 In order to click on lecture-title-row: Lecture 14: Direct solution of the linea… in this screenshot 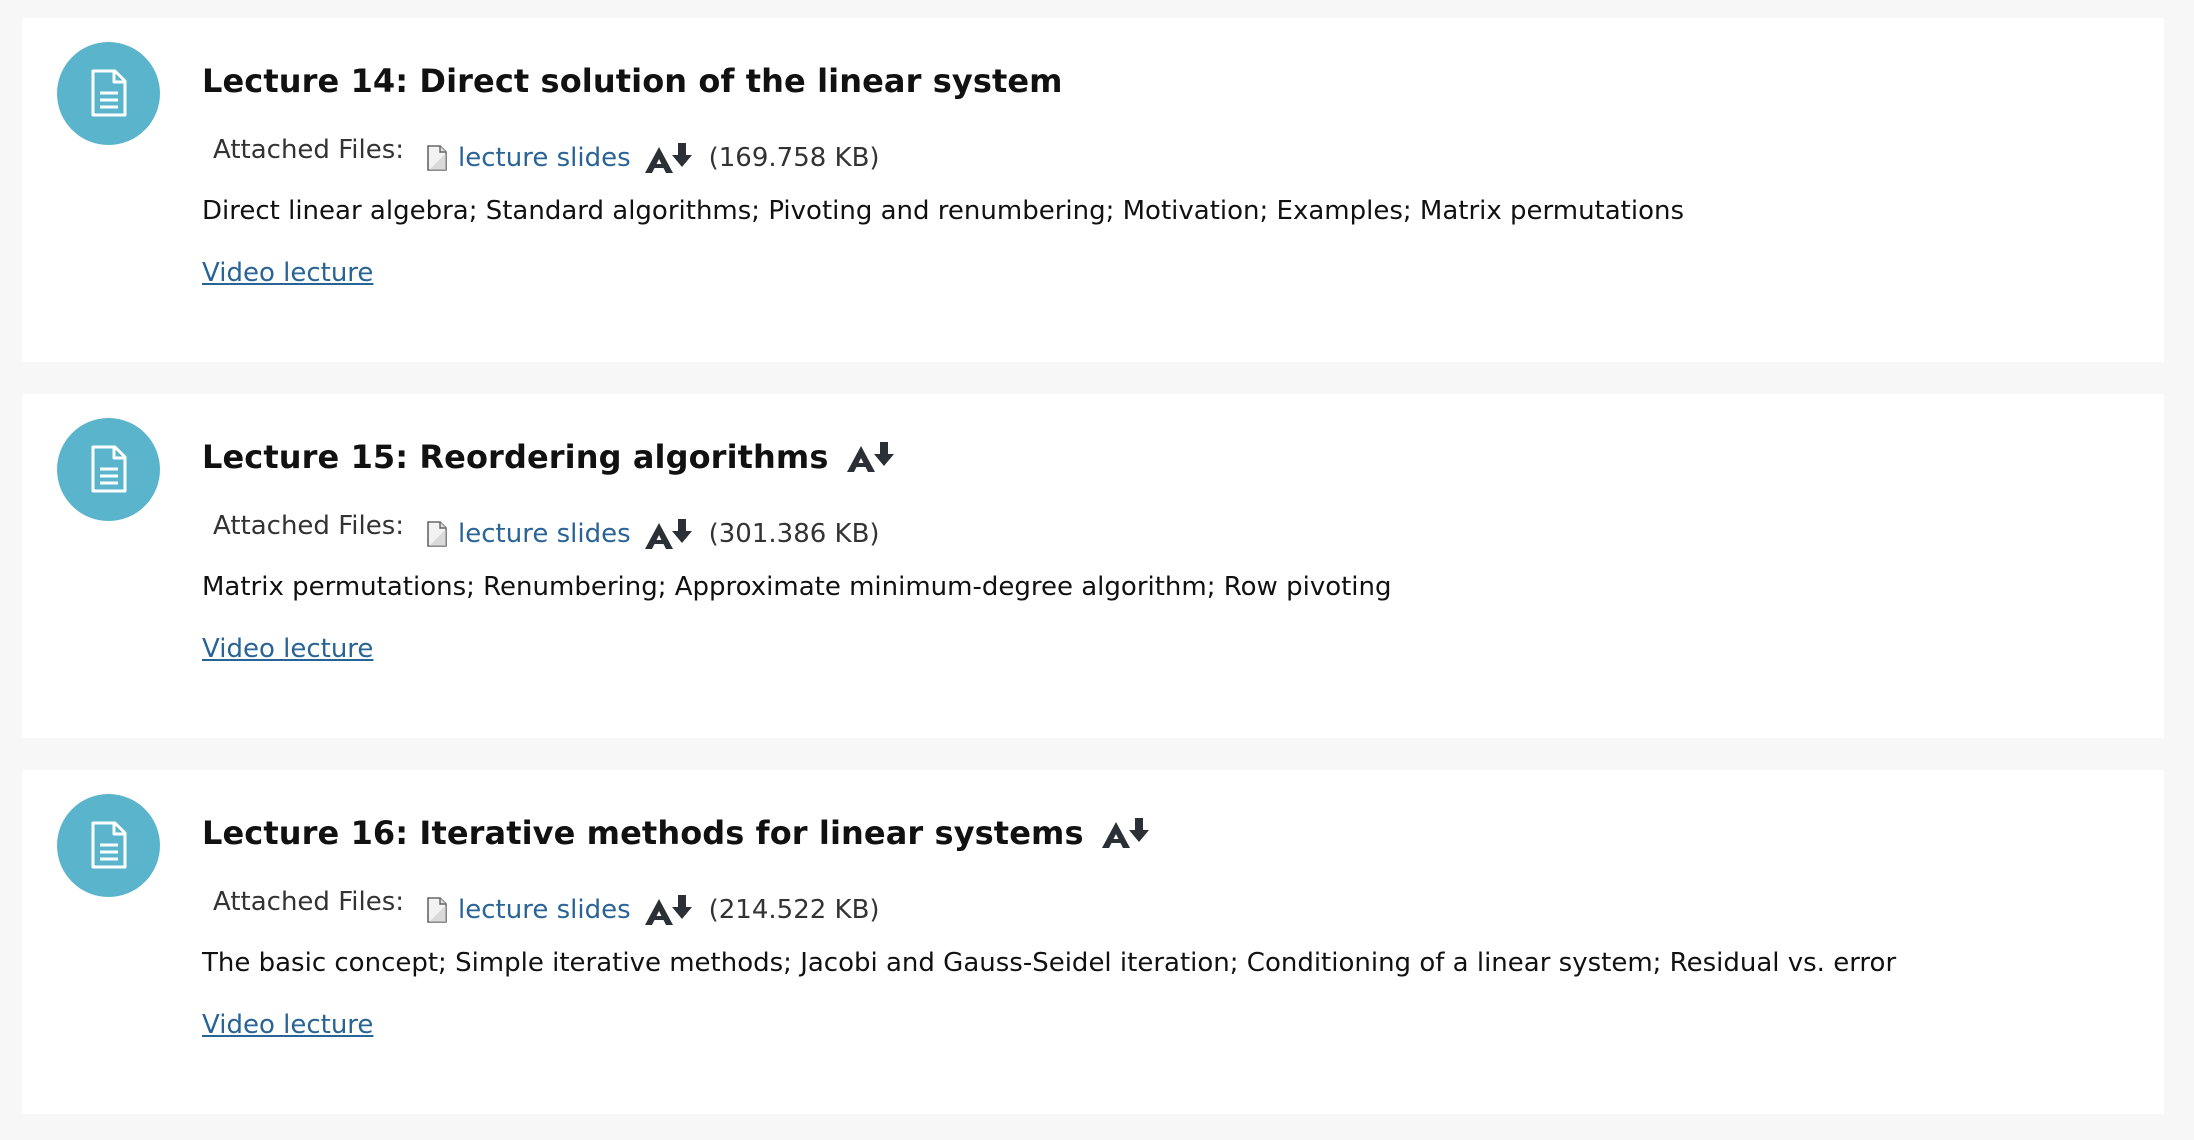, I will do `click(632, 81)`.